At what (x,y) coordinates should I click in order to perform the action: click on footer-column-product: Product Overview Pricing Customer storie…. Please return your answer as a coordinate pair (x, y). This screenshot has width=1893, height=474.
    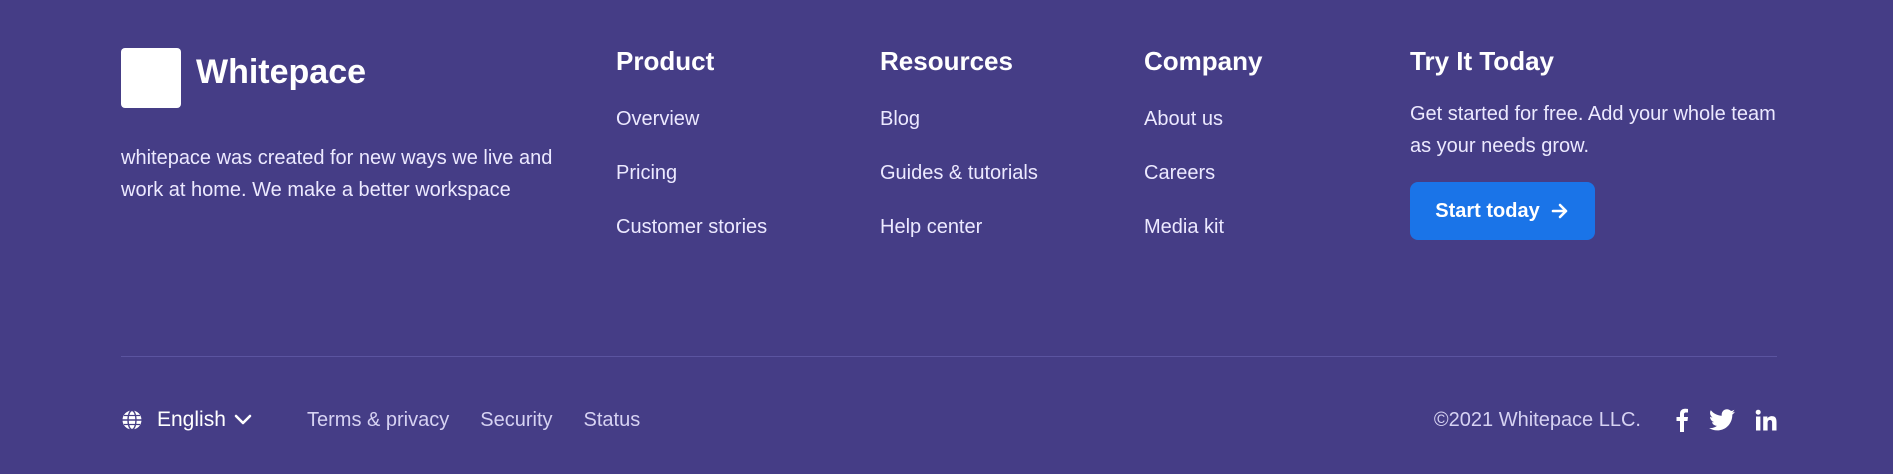
    Looking at the image, I should click on (691, 156).